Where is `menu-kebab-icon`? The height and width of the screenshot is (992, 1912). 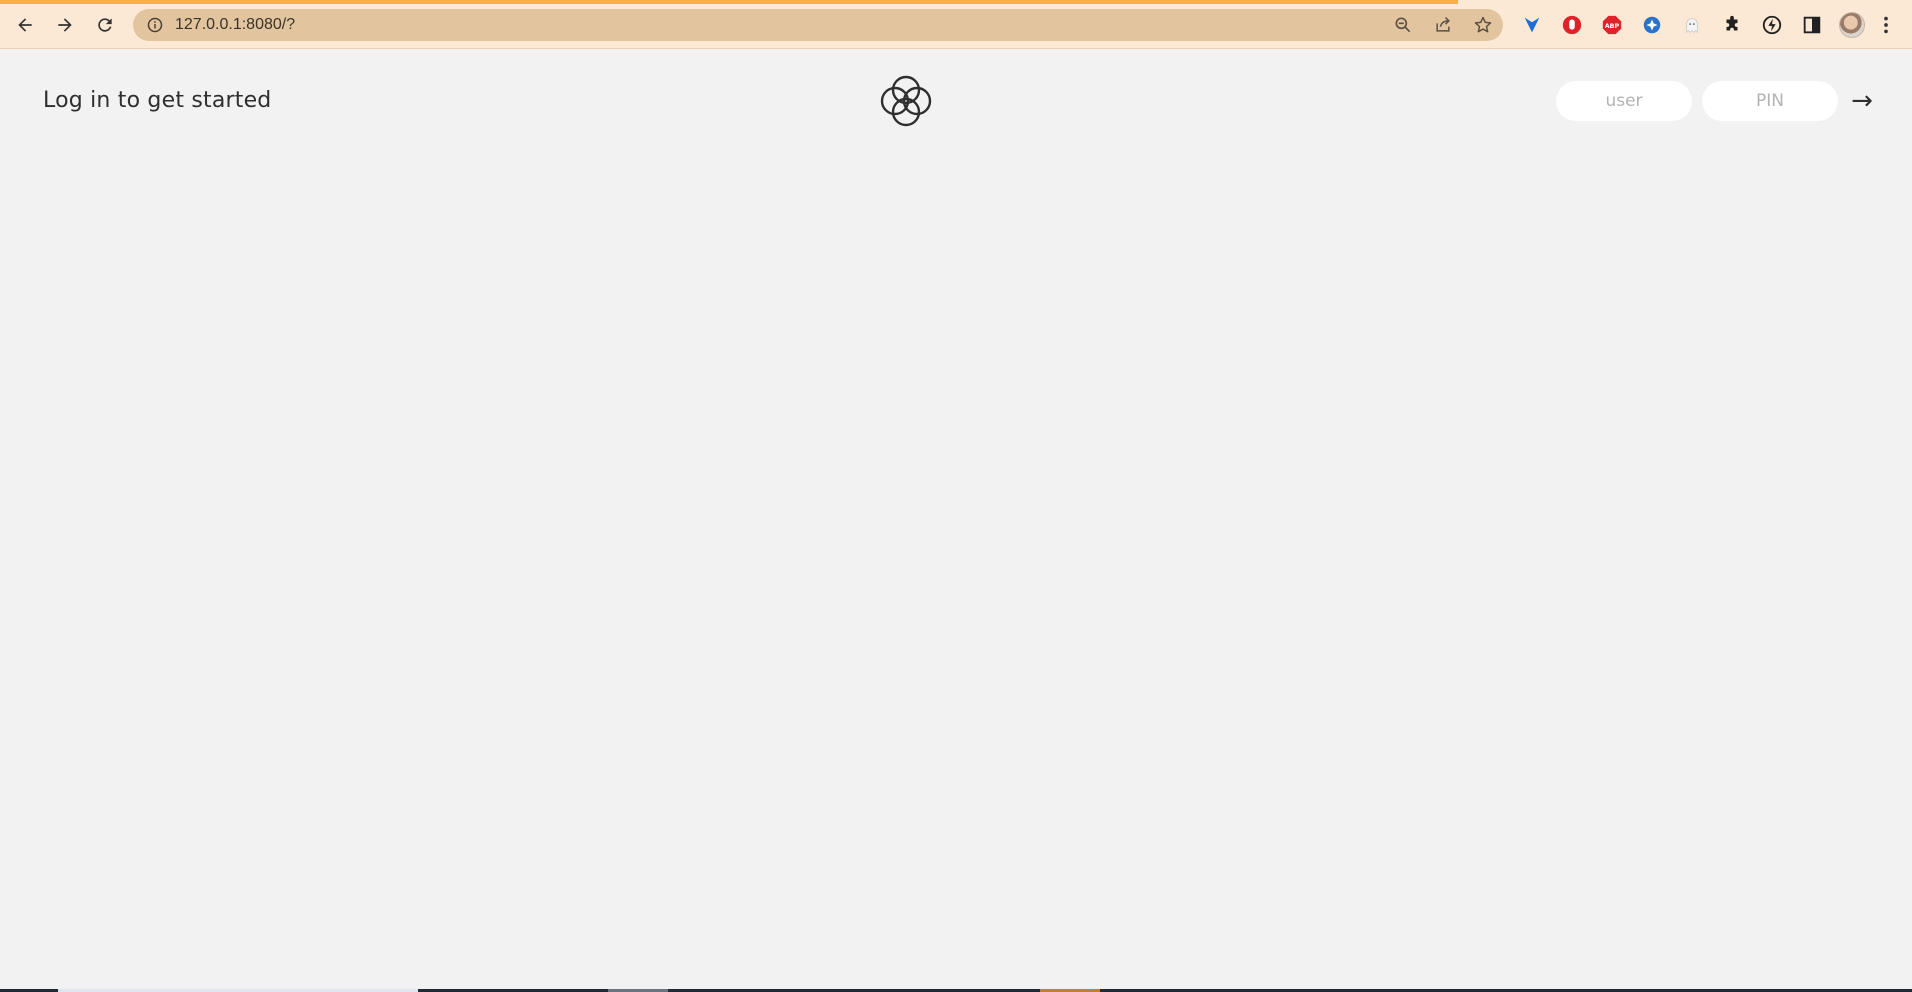 menu-kebab-icon is located at coordinates (1886, 25).